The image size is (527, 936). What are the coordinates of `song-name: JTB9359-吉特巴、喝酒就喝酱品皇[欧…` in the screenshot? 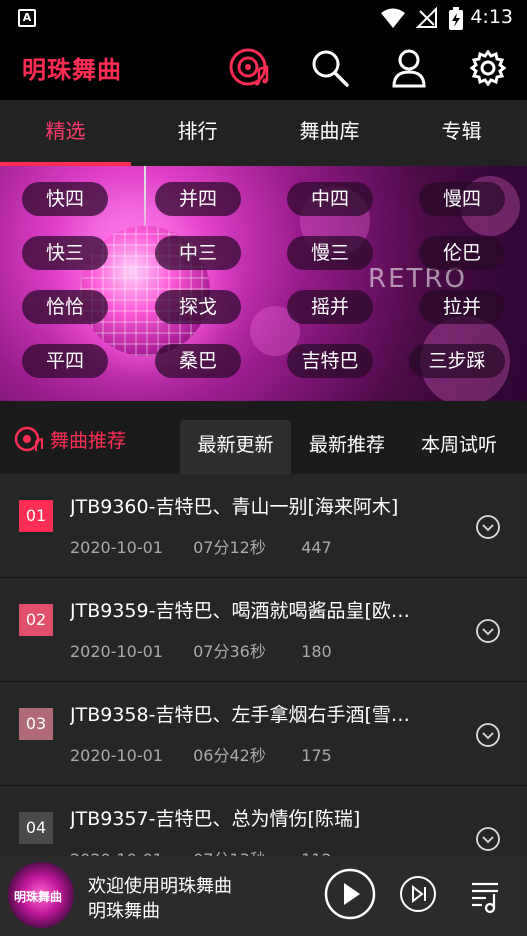 It's located at (240, 611).